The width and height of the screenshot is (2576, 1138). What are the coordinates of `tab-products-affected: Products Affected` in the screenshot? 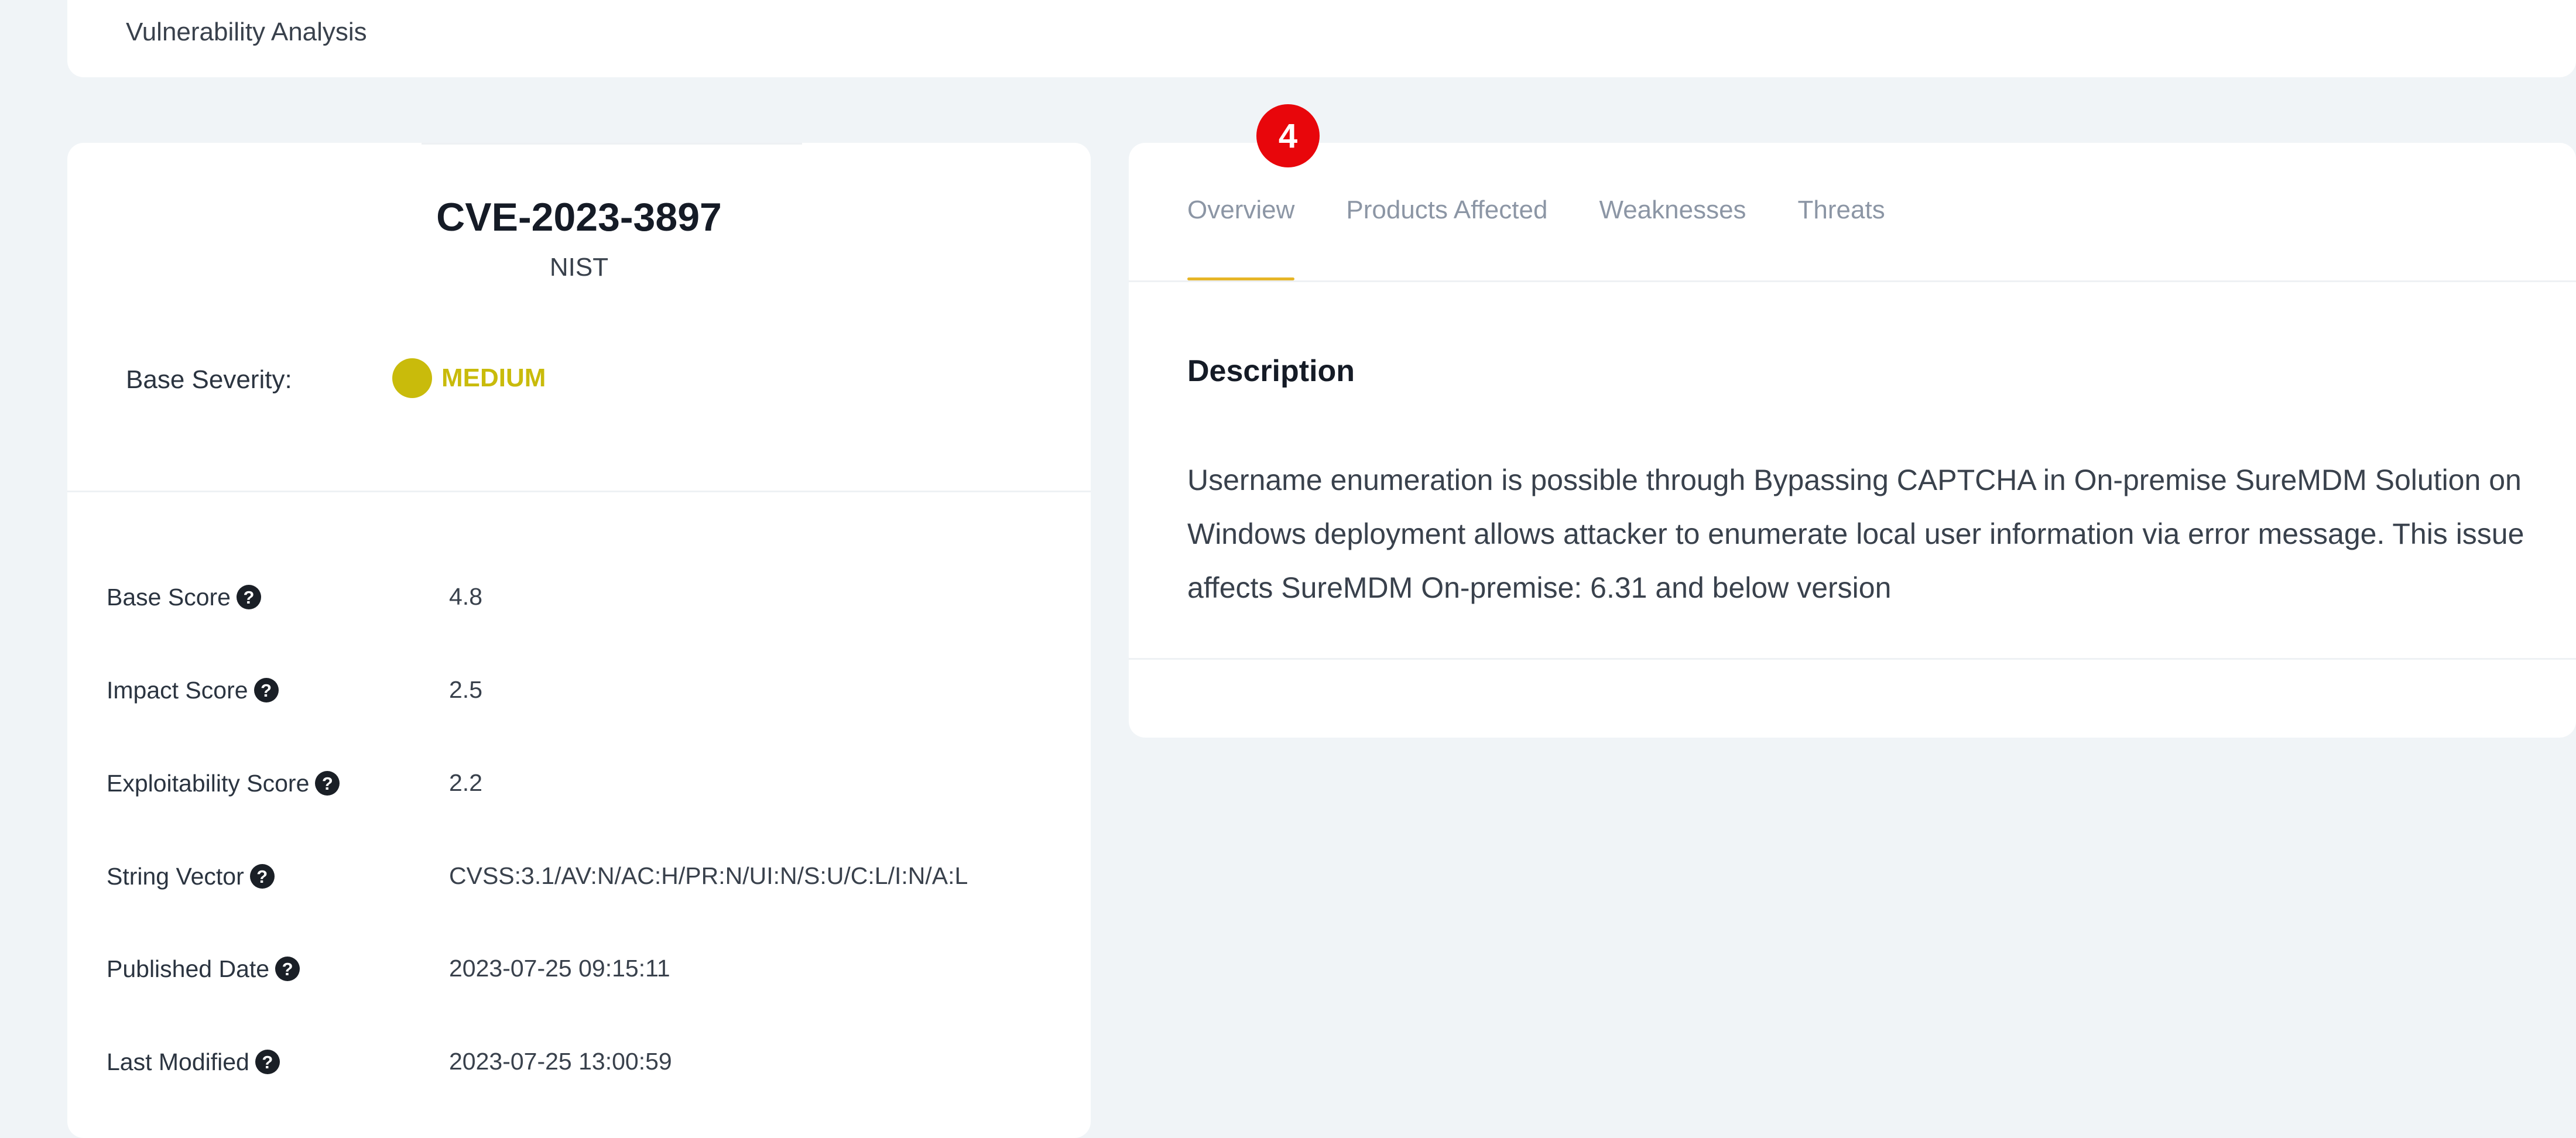 It's located at (1446, 212).